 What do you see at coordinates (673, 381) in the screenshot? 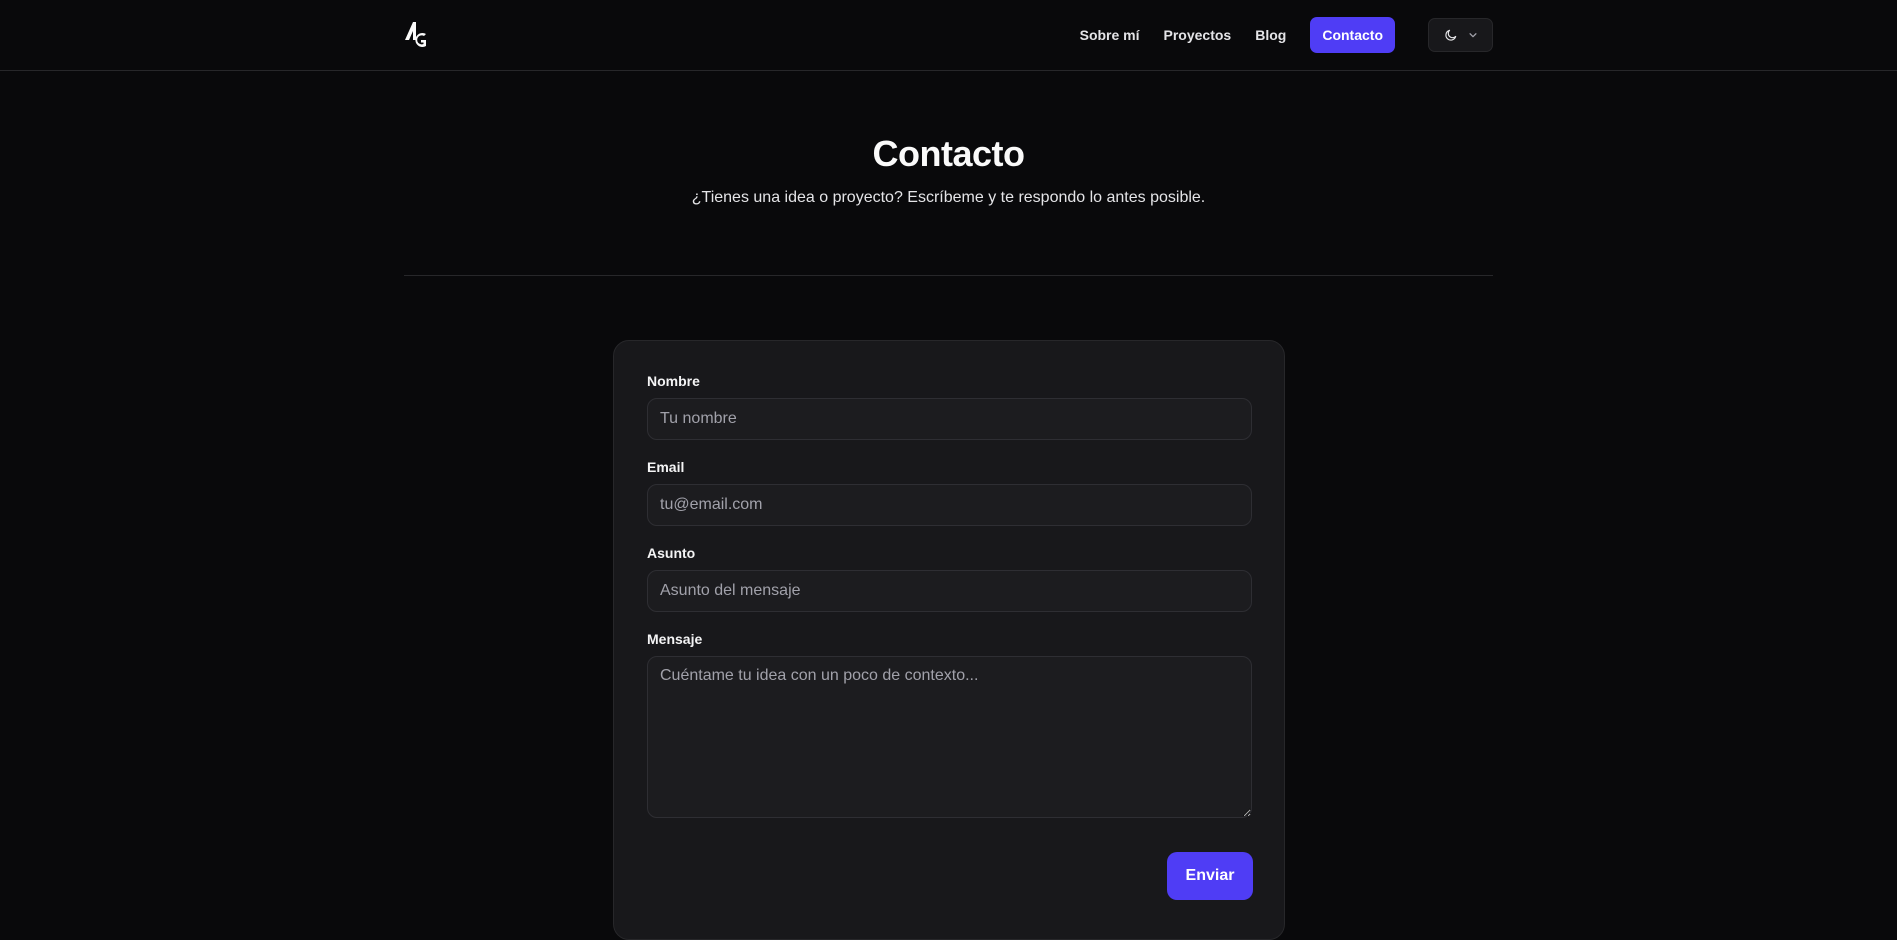
I see `name-label: Nombre` at bounding box center [673, 381].